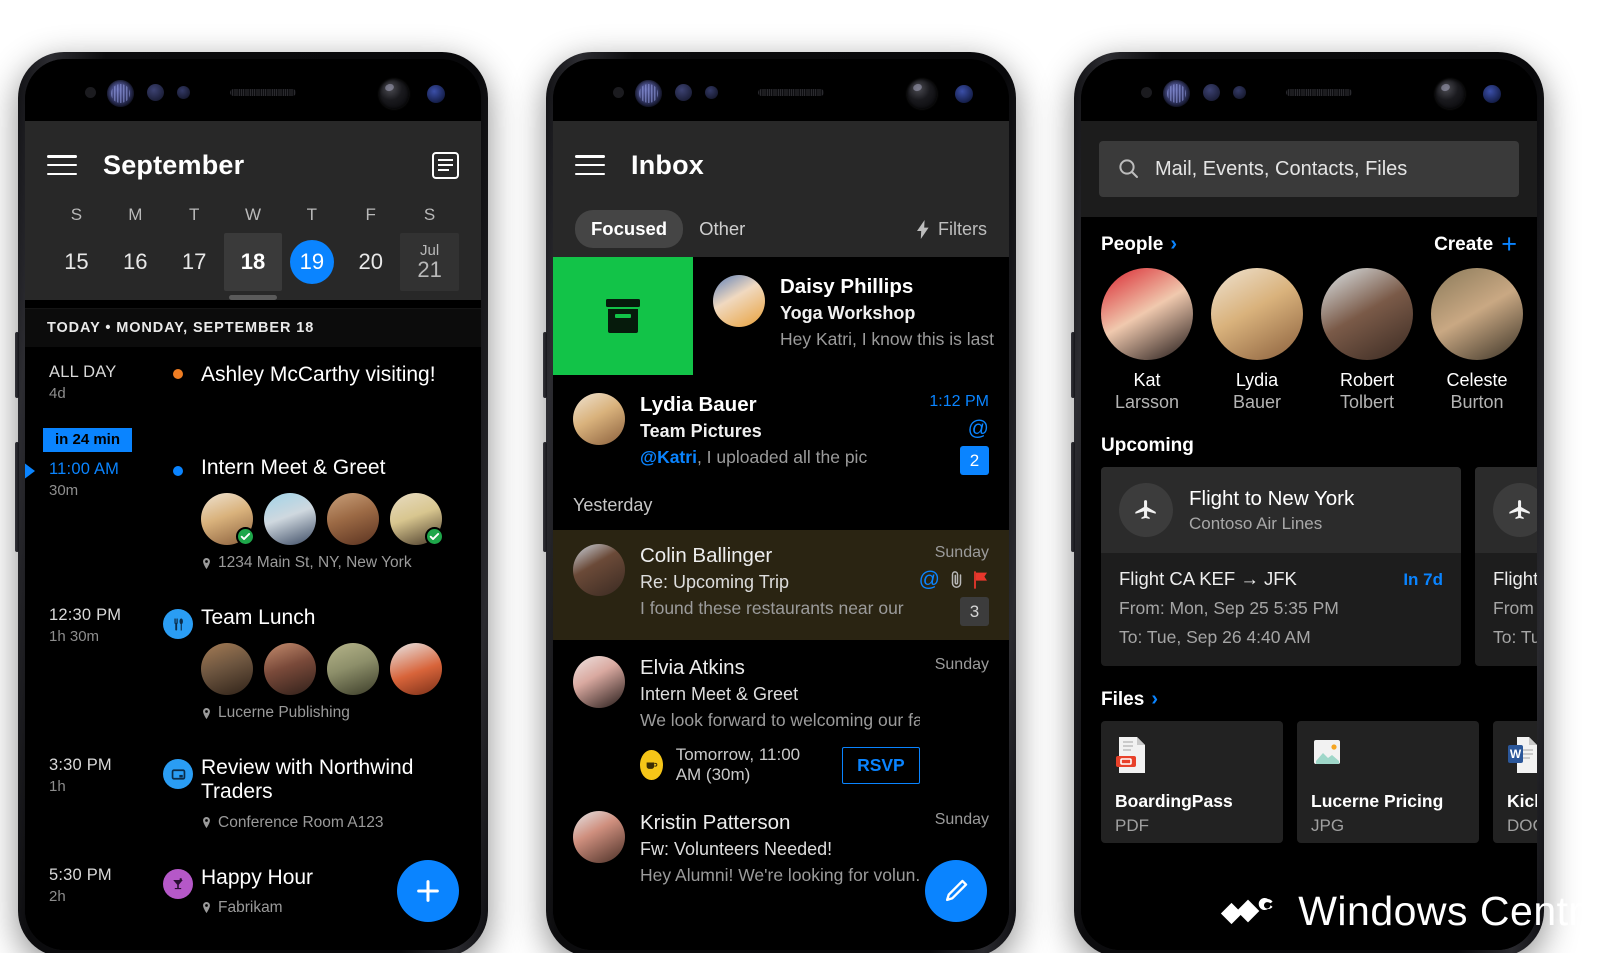  Describe the element at coordinates (253, 214) in the screenshot. I see `weekday-label: W` at that location.